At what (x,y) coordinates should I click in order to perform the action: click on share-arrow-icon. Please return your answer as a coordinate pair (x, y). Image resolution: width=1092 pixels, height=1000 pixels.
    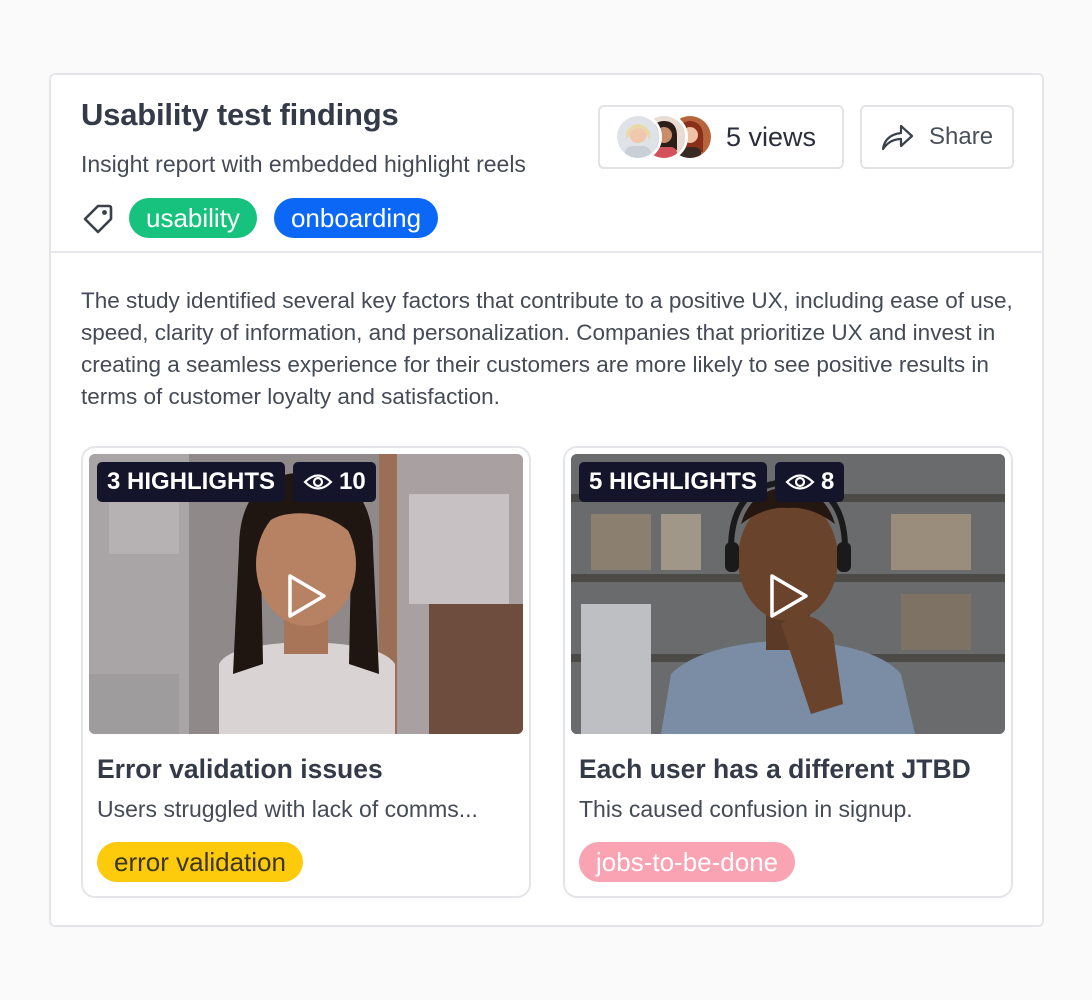
    Looking at the image, I should click on (897, 137).